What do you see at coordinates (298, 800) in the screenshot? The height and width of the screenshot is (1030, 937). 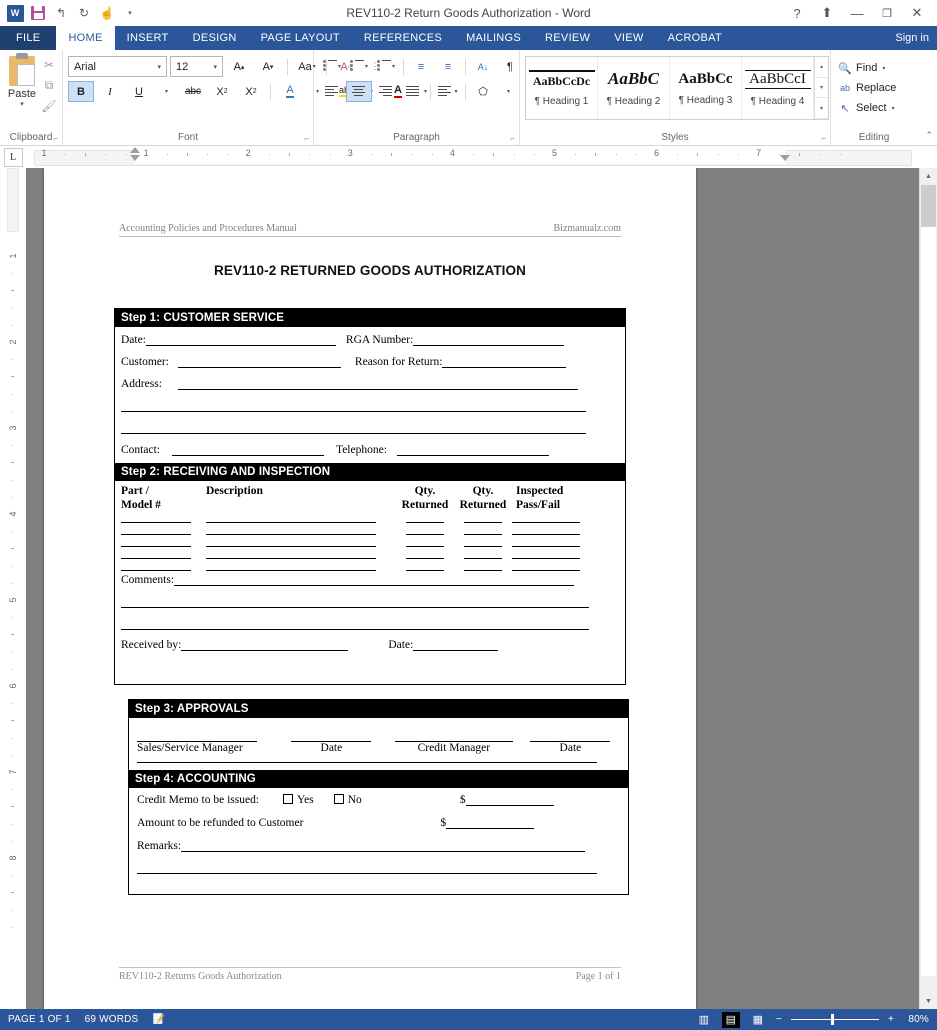 I see `credit-memo-yes: Yes` at bounding box center [298, 800].